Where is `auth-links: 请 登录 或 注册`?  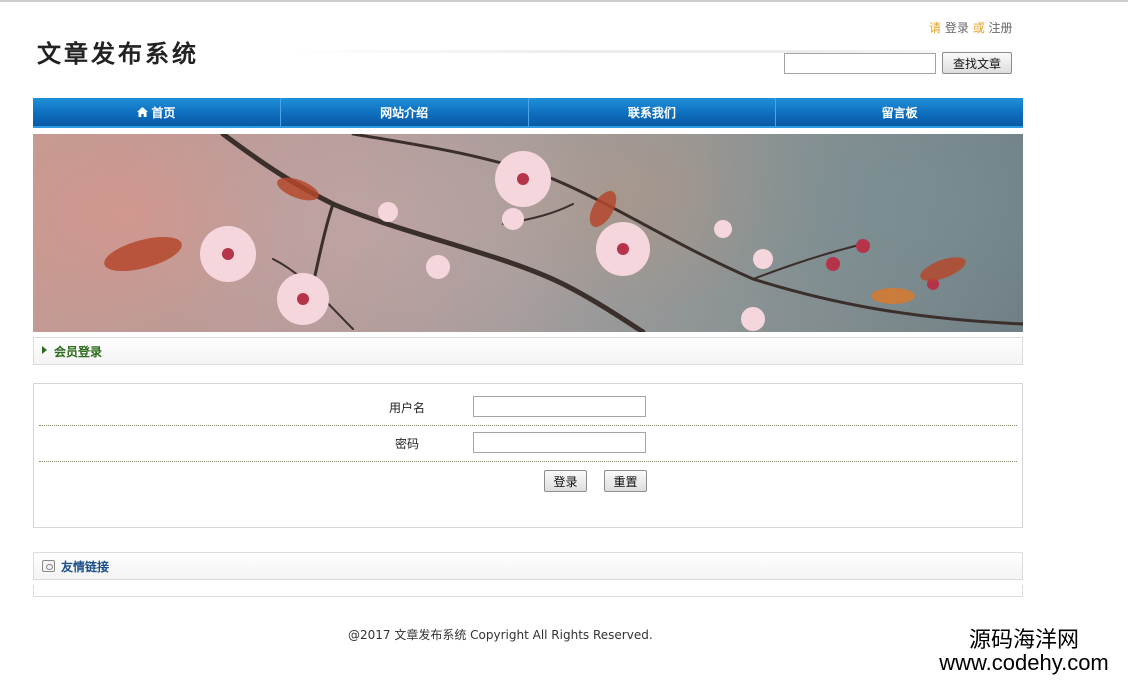 auth-links: 请 登录 或 注册 is located at coordinates (971, 27).